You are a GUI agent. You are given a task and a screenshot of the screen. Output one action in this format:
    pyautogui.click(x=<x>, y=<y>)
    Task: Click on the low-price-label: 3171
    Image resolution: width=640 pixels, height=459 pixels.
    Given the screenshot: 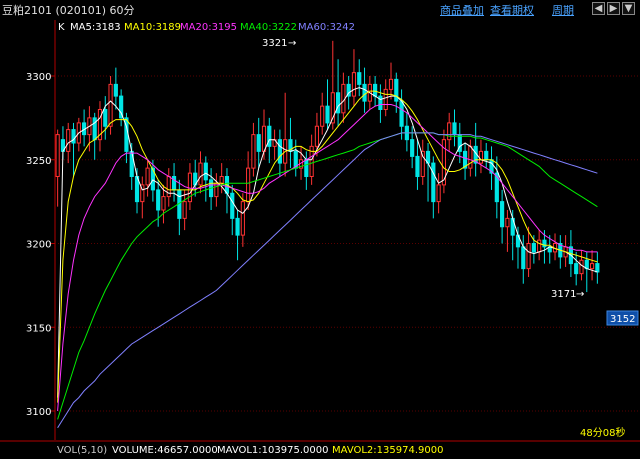 What is the action you would take?
    pyautogui.click(x=563, y=294)
    